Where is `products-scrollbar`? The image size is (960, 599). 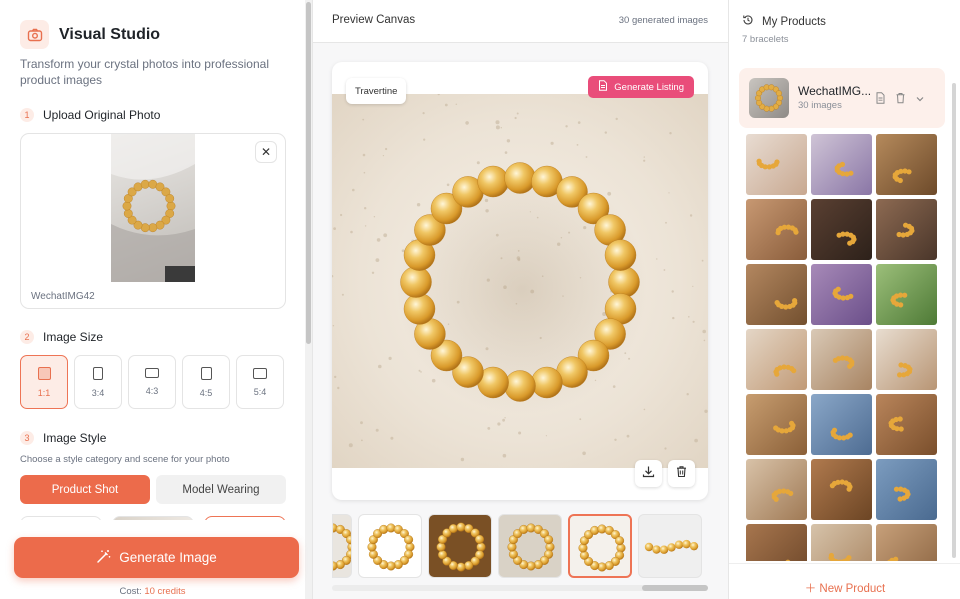 products-scrollbar is located at coordinates (955, 323).